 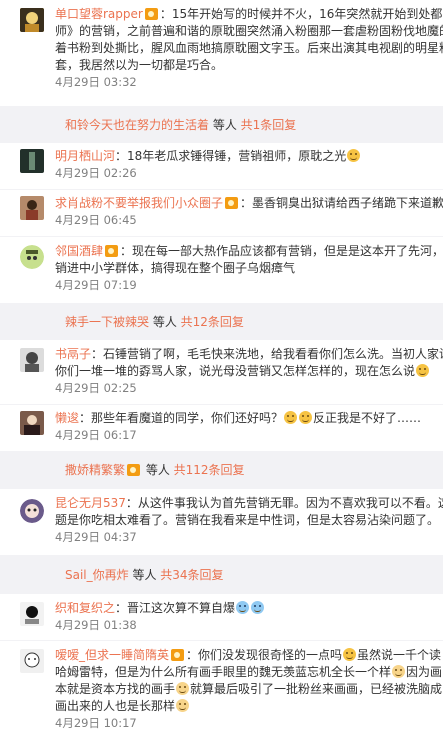 I want to click on comment-text: 你们一堆一堆的孬骂人家，说光母没营销又怎样怎样的，现在怎么说, so click(x=235, y=371).